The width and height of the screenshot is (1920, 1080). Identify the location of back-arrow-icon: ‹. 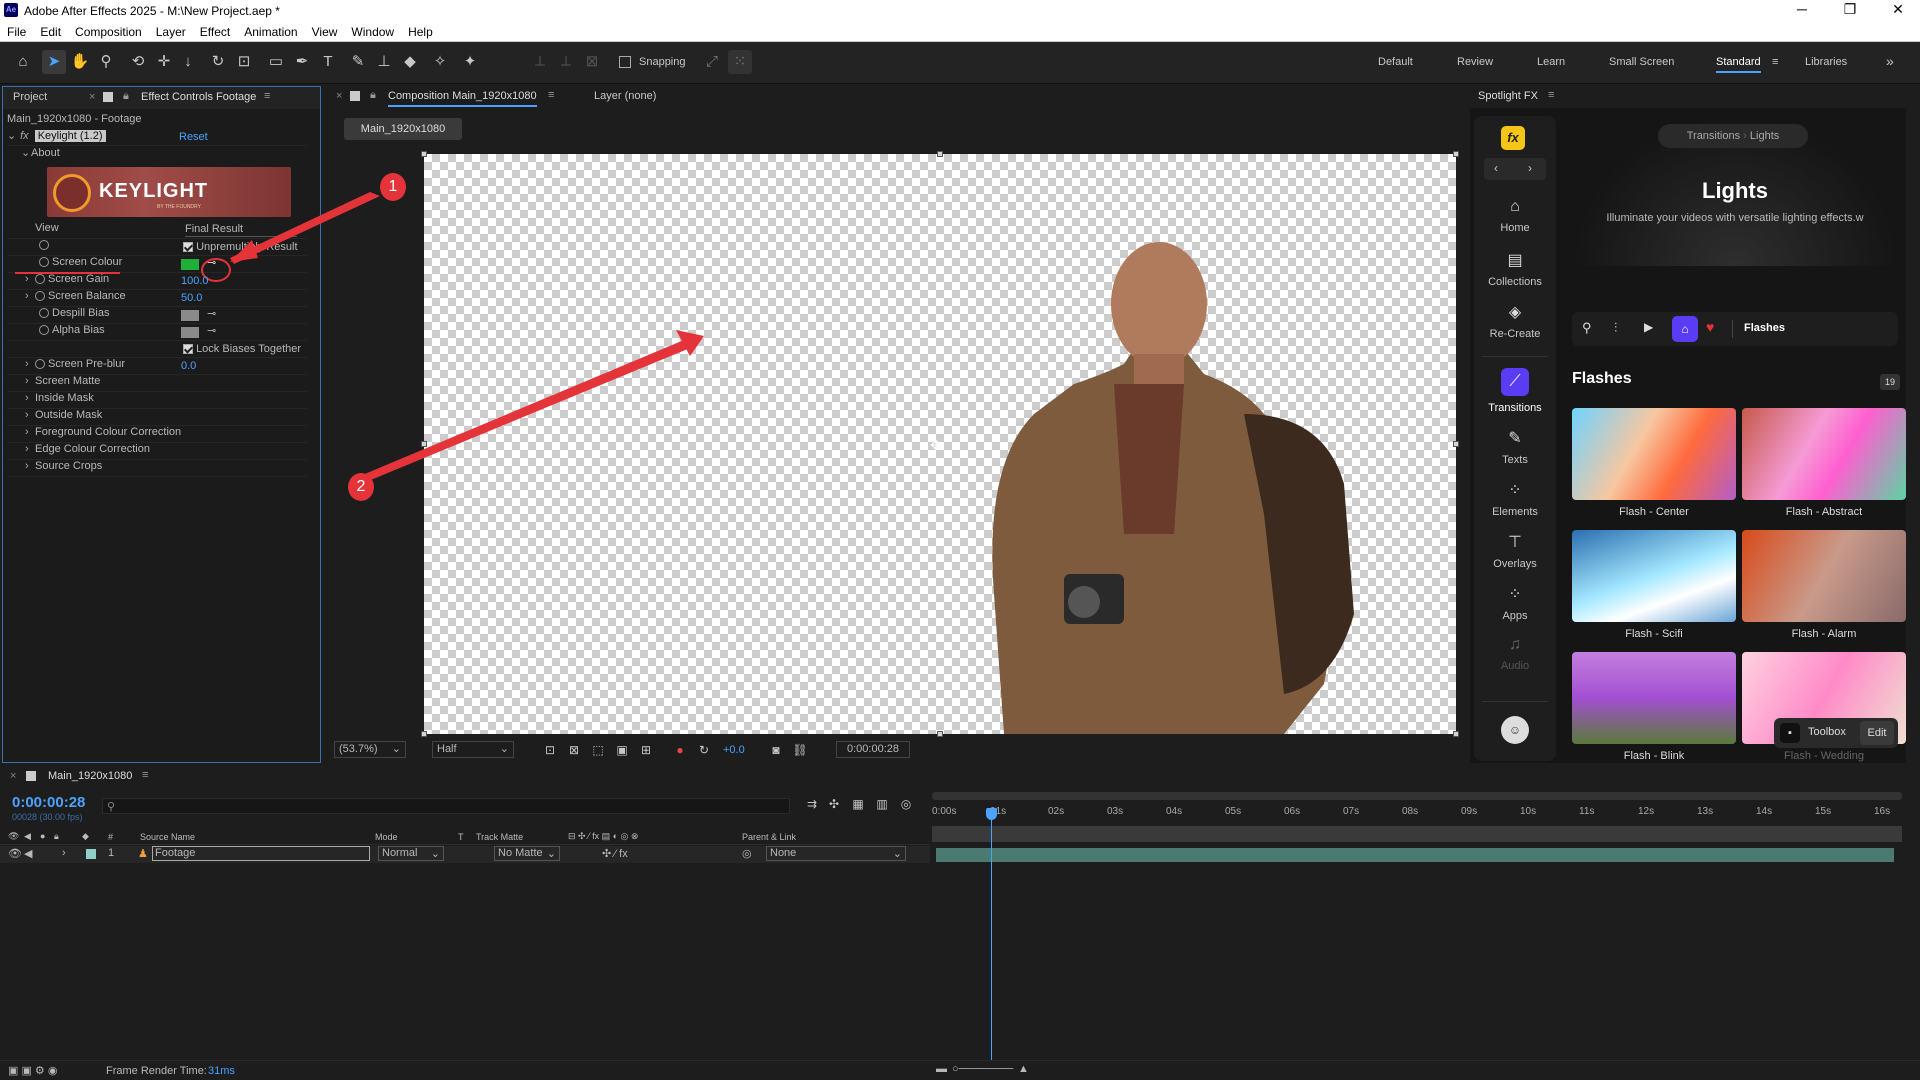
(1496, 168).